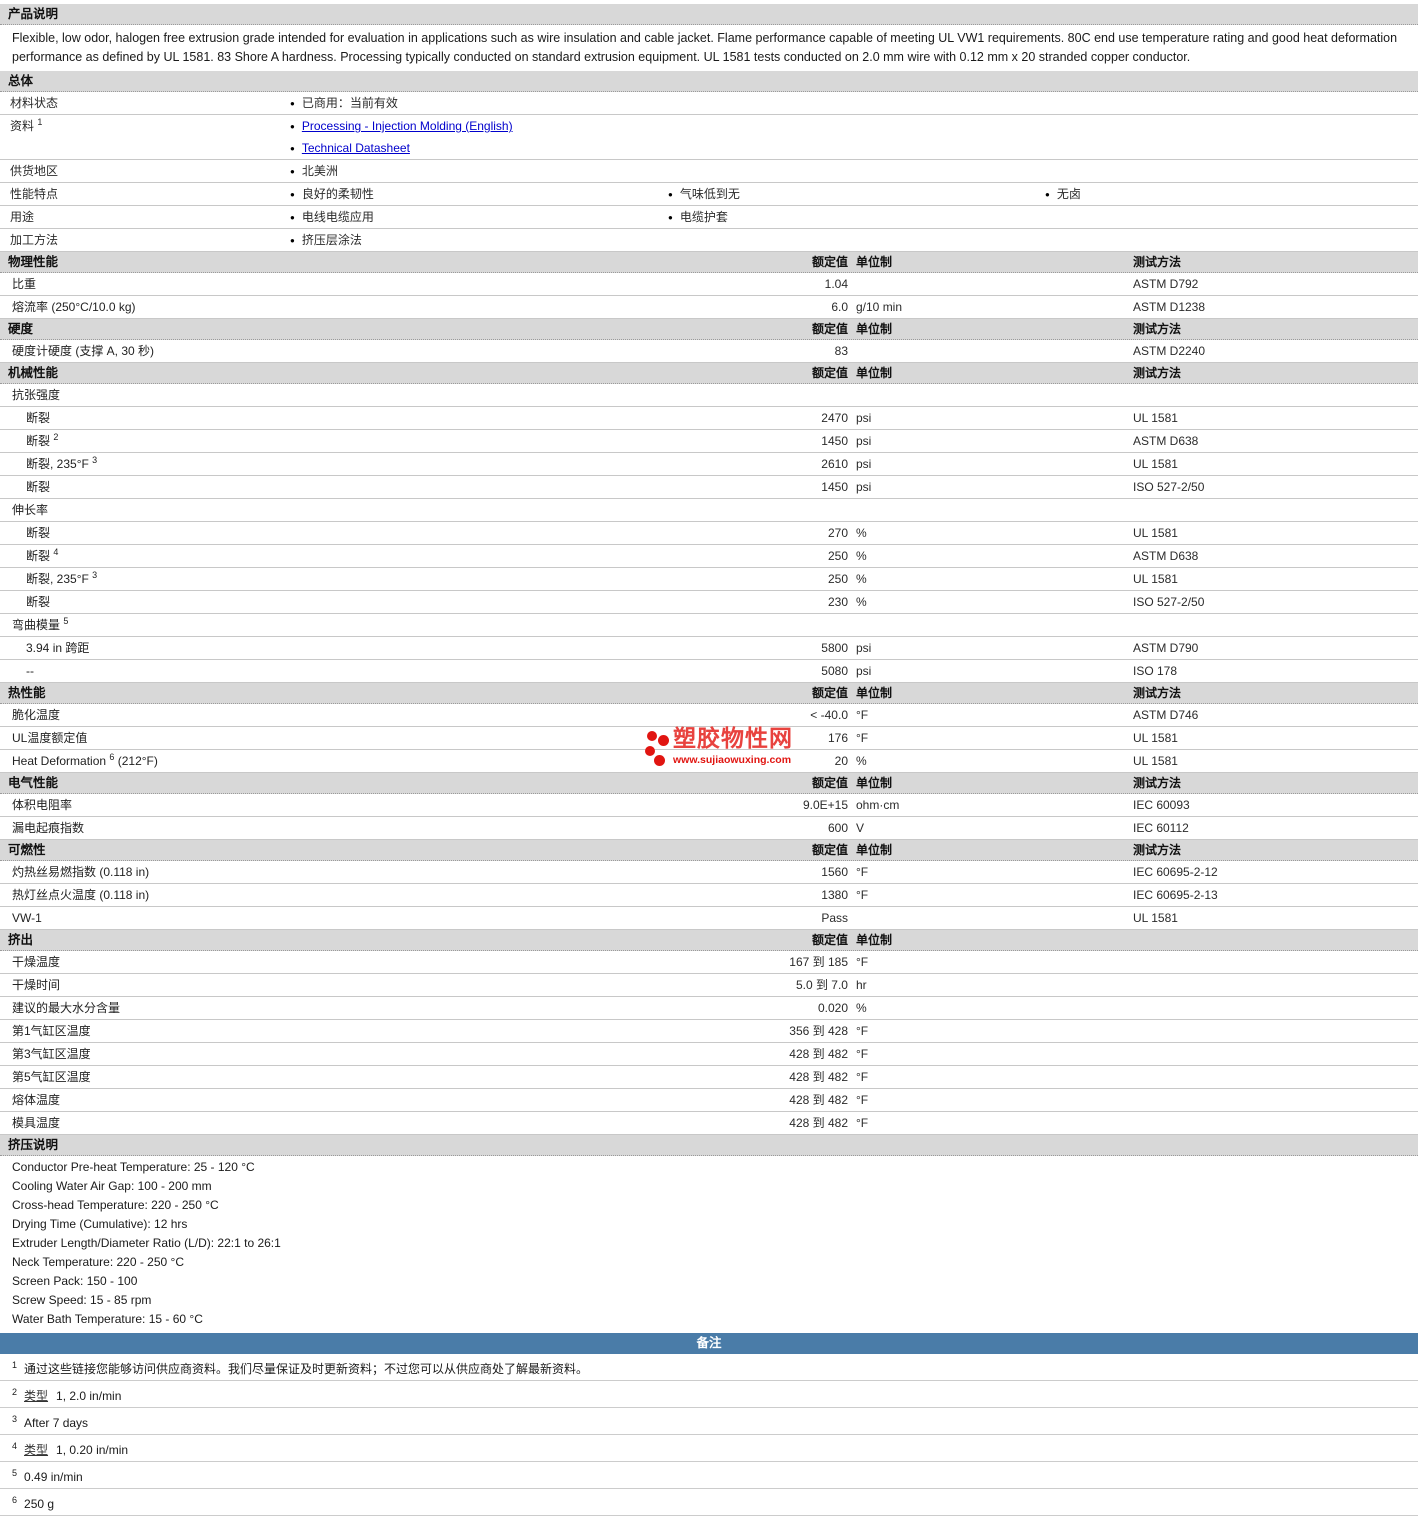 This screenshot has width=1418, height=1516. What do you see at coordinates (709, 464) in the screenshot?
I see `property-row: 断裂, 235°F 3 2610 psi UL 1581` at bounding box center [709, 464].